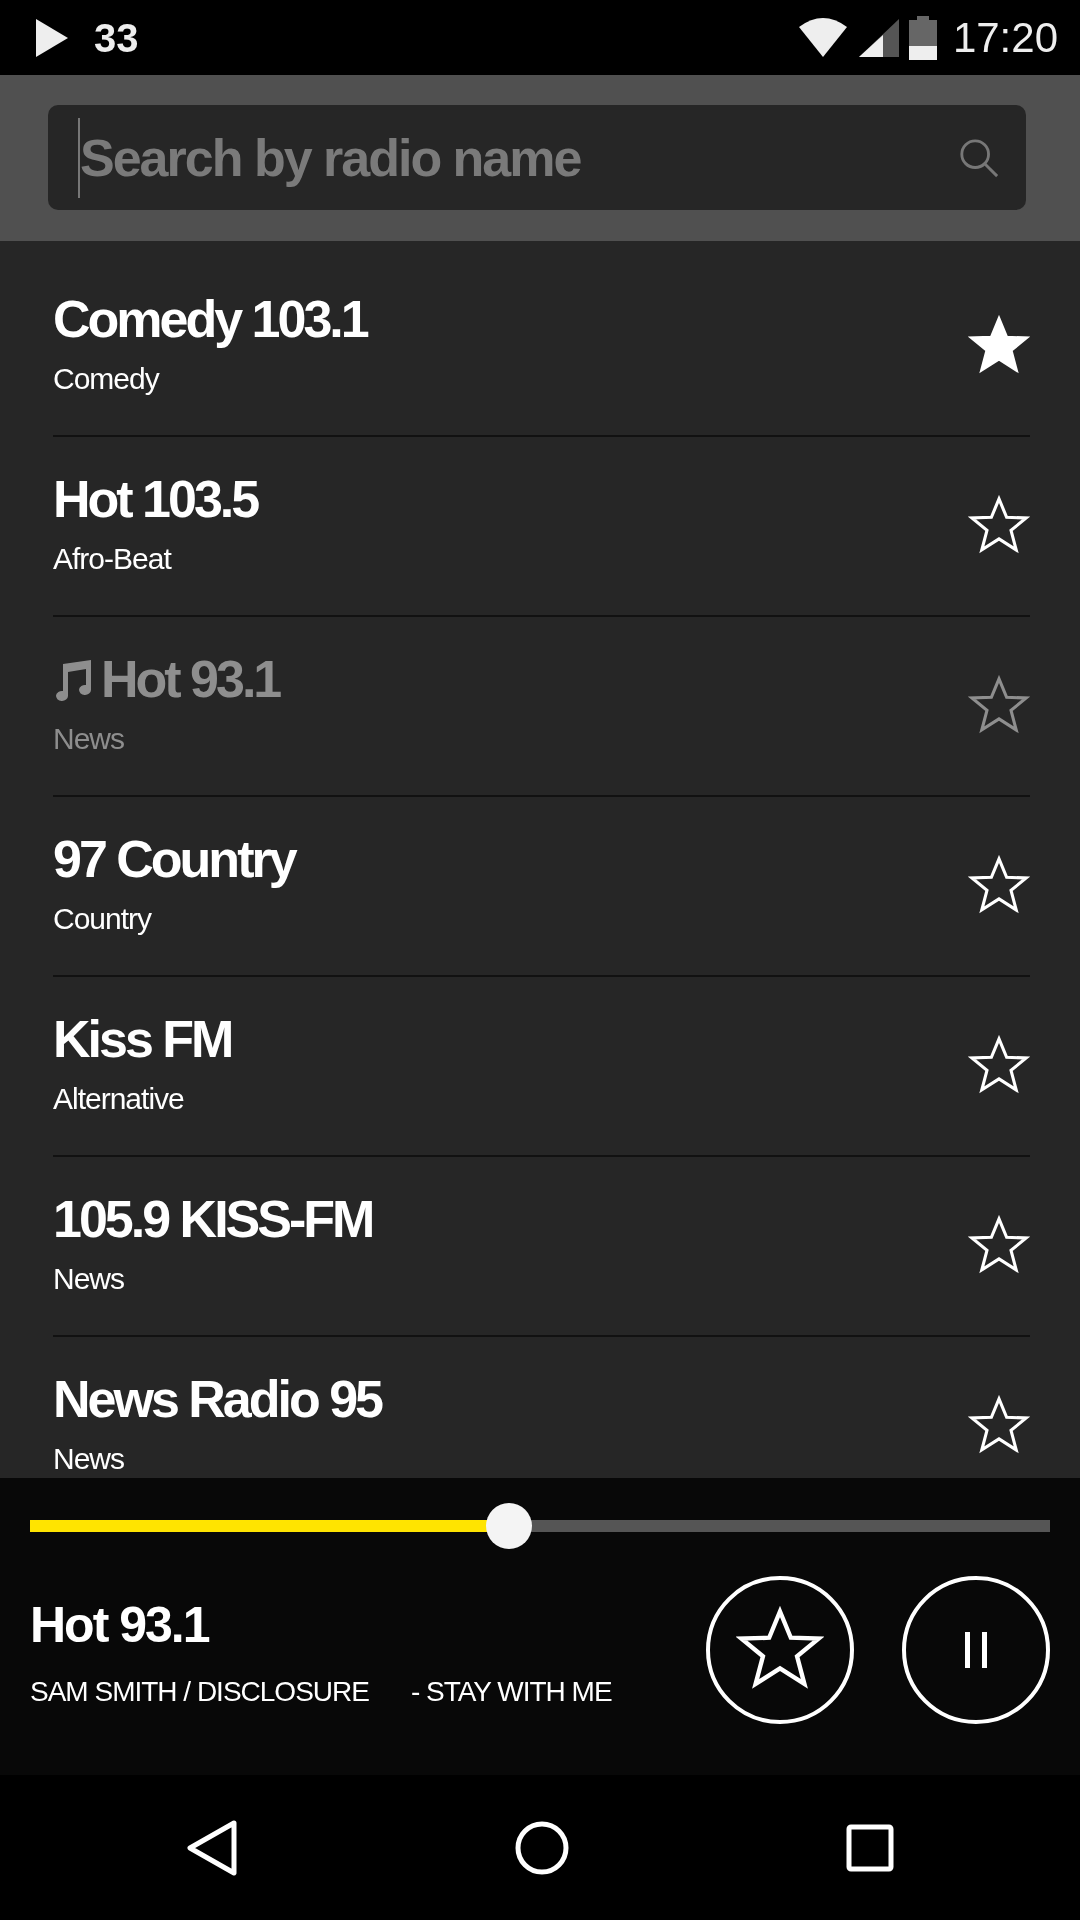 This screenshot has height=1920, width=1080. Describe the element at coordinates (780, 1650) in the screenshot. I see `favorite-button` at that location.